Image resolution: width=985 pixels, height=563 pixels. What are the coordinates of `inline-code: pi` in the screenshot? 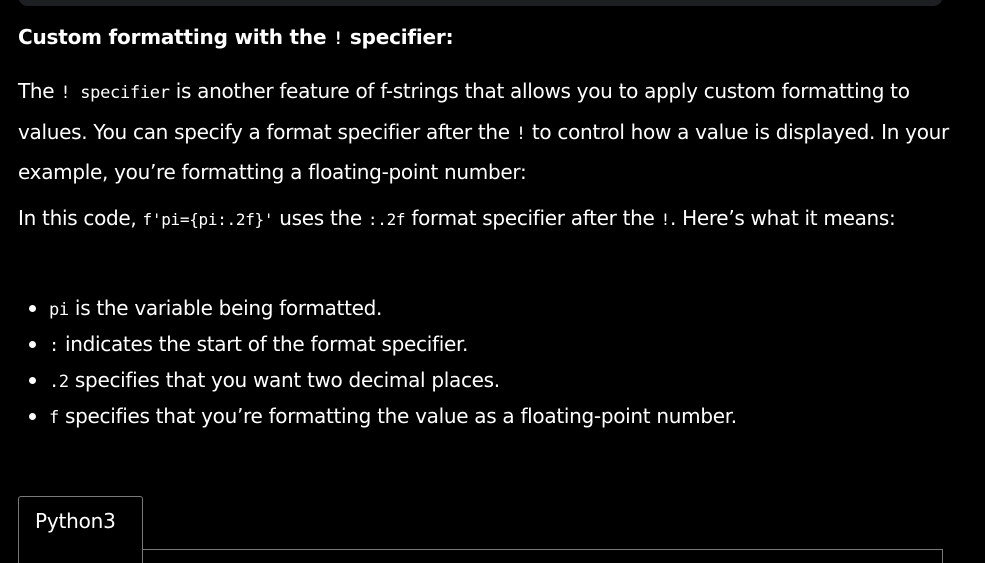 It's located at (59, 310).